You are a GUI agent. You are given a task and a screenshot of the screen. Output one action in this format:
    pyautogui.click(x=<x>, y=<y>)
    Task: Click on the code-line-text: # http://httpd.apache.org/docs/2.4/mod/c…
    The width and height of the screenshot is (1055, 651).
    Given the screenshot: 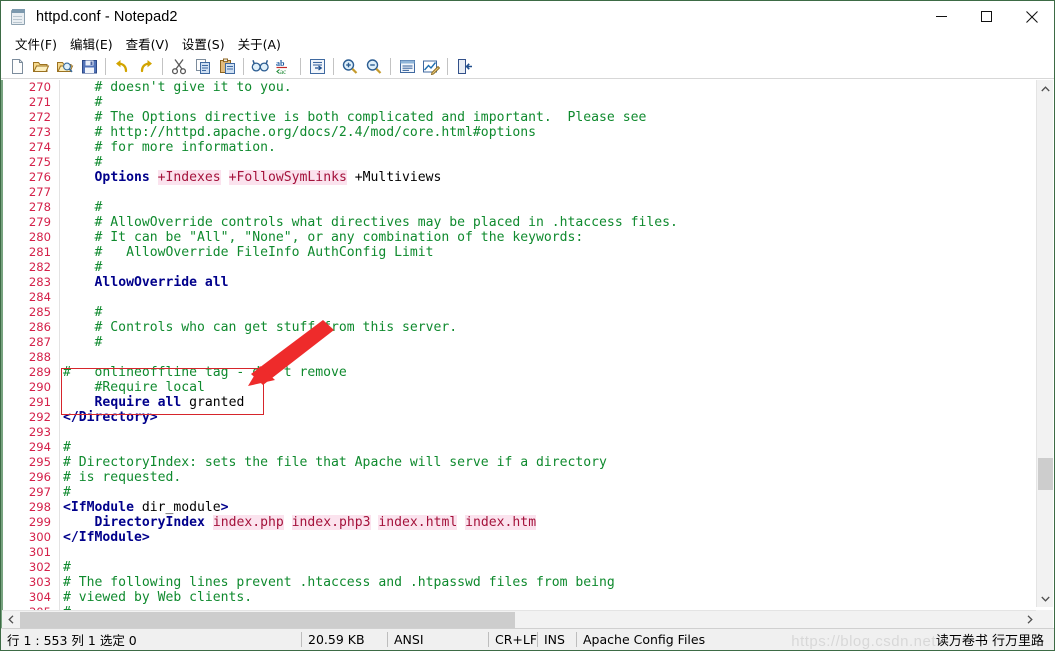 What is the action you would take?
    pyautogui.click(x=365, y=132)
    